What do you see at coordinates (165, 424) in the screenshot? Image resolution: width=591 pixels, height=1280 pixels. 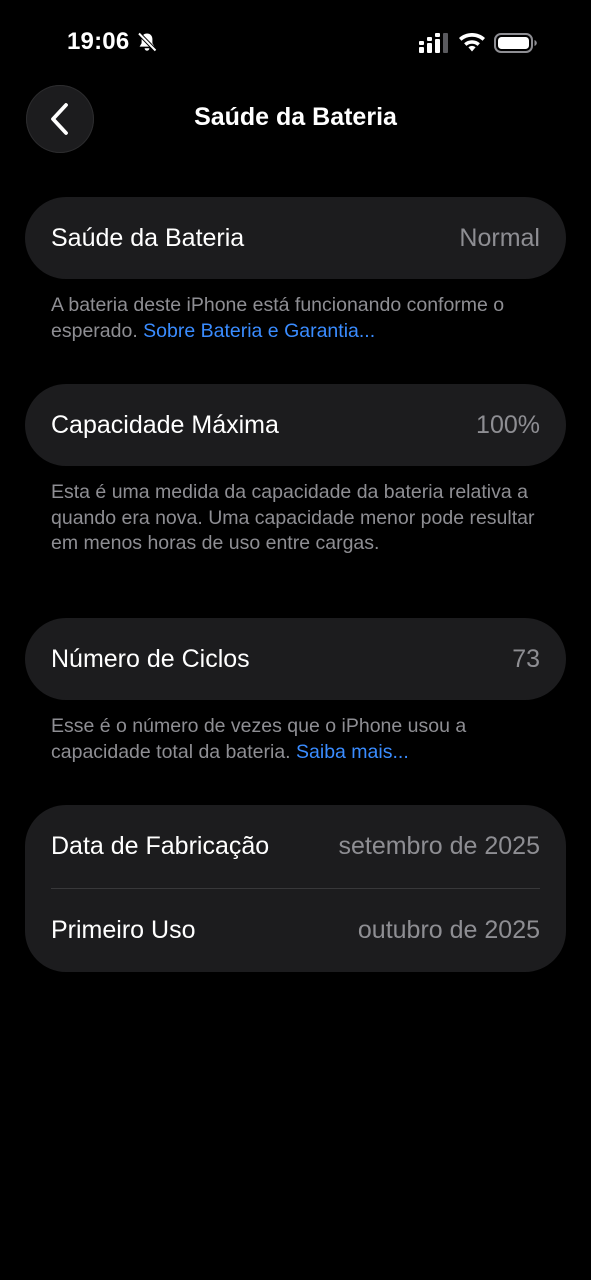 I see `max-capacity-label: Capacidade Máxima` at bounding box center [165, 424].